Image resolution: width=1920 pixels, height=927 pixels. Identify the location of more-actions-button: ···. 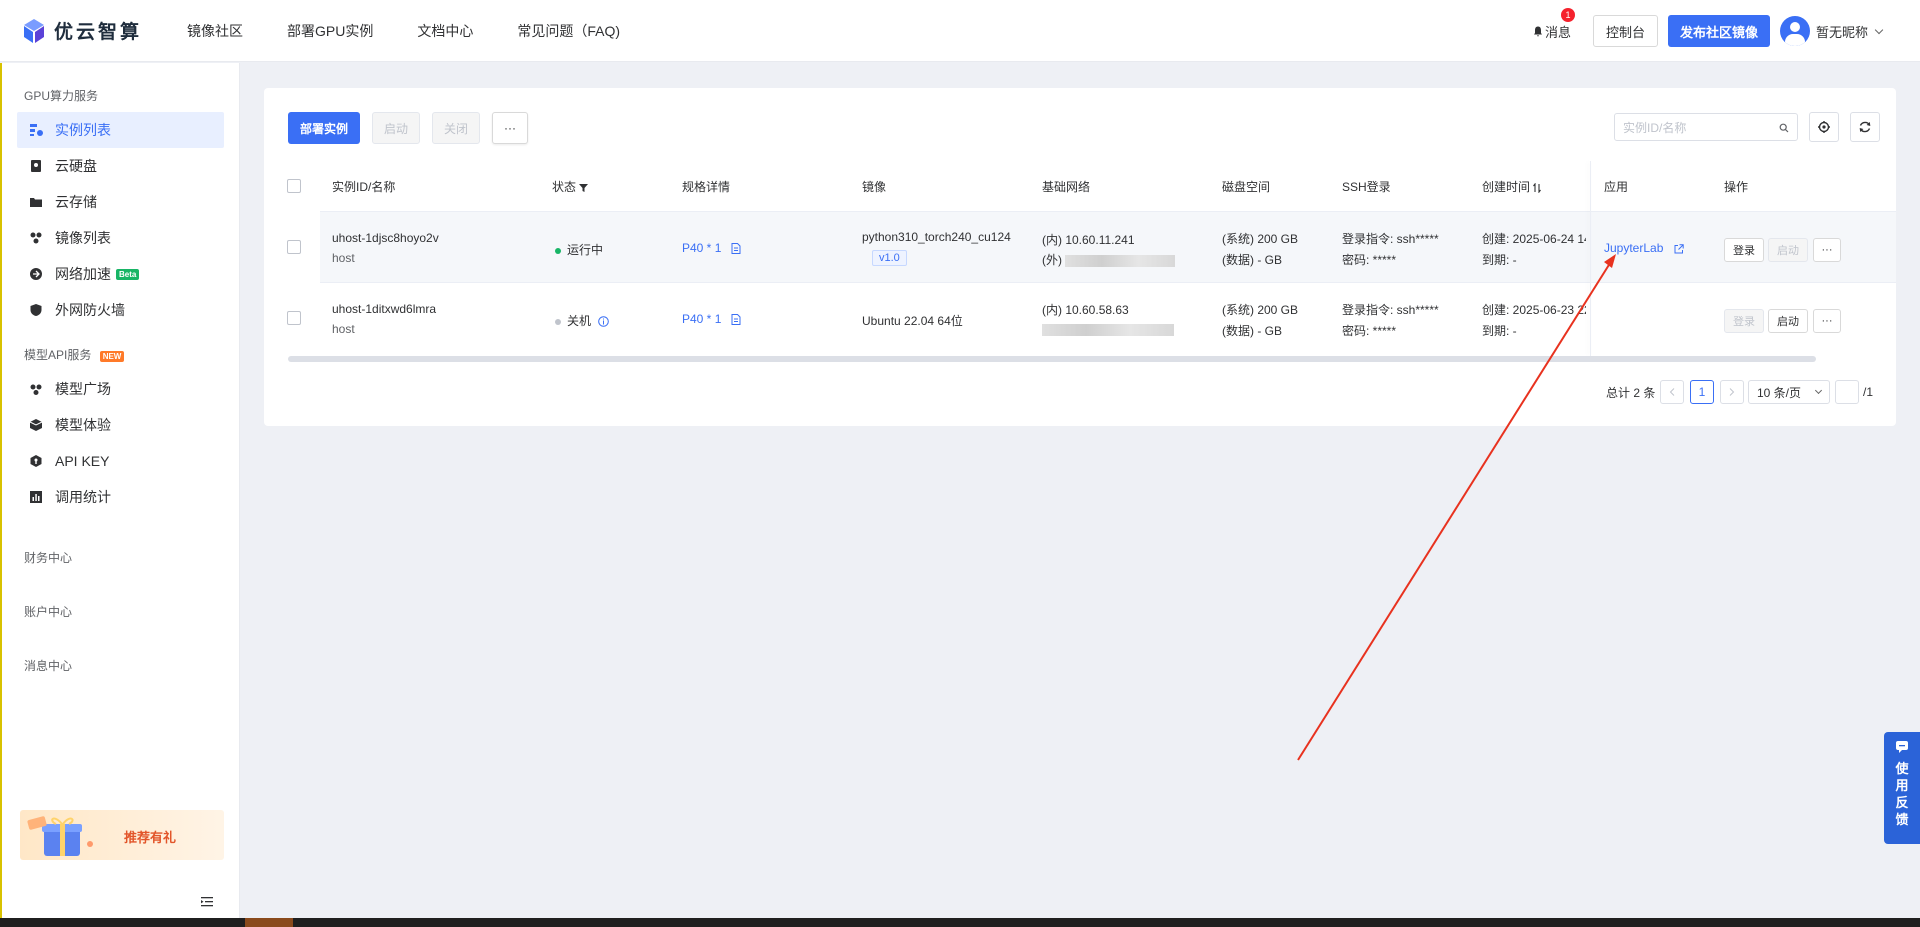
(510, 128).